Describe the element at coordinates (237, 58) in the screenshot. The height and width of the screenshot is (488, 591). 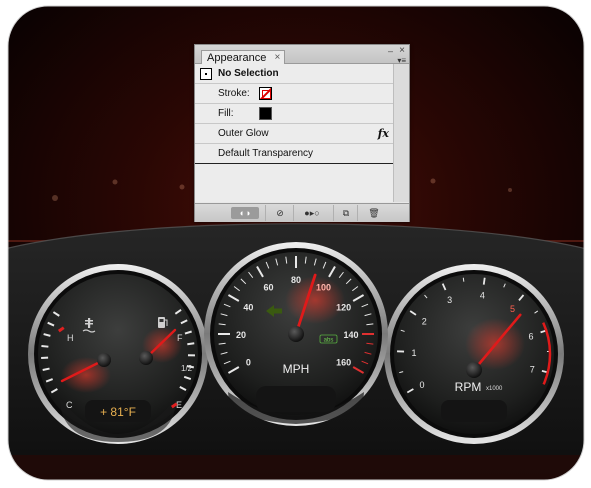
I see `tab-label: Appearance` at that location.